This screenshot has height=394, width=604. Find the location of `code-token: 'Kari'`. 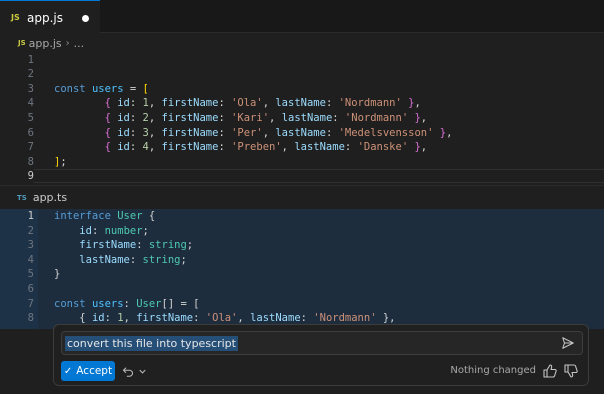

code-token: 'Kari' is located at coordinates (250, 117).